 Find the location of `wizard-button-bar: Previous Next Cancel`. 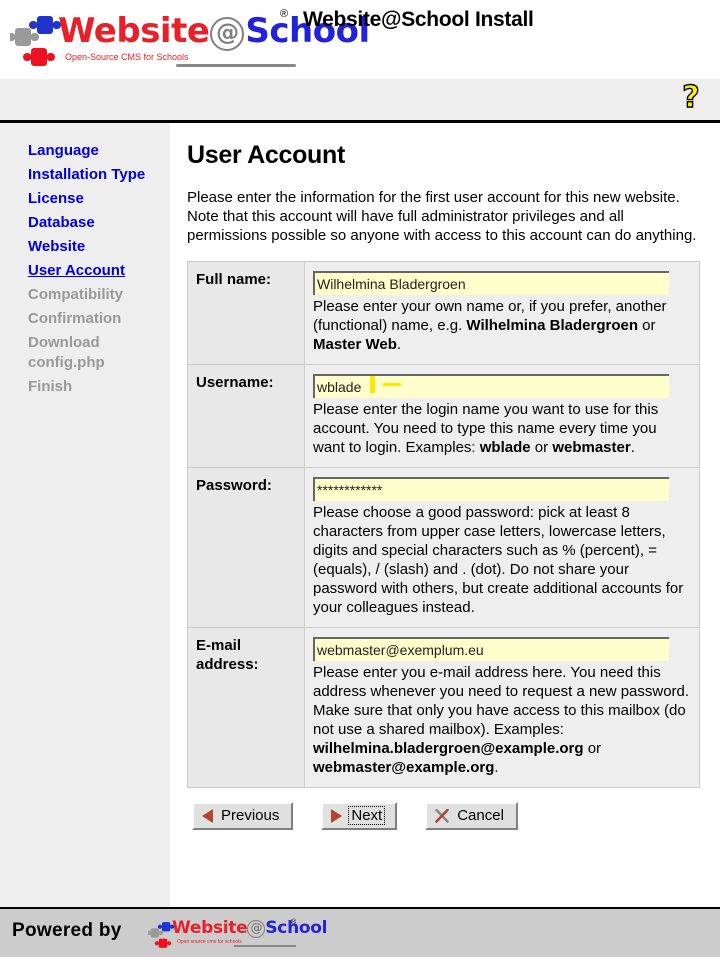

wizard-button-bar: Previous Next Cancel is located at coordinates (448, 816).